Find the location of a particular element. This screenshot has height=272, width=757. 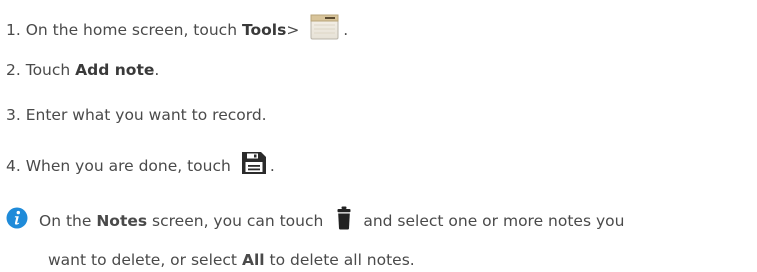

step-3-text: Enter what you want to record. is located at coordinates (146, 115).